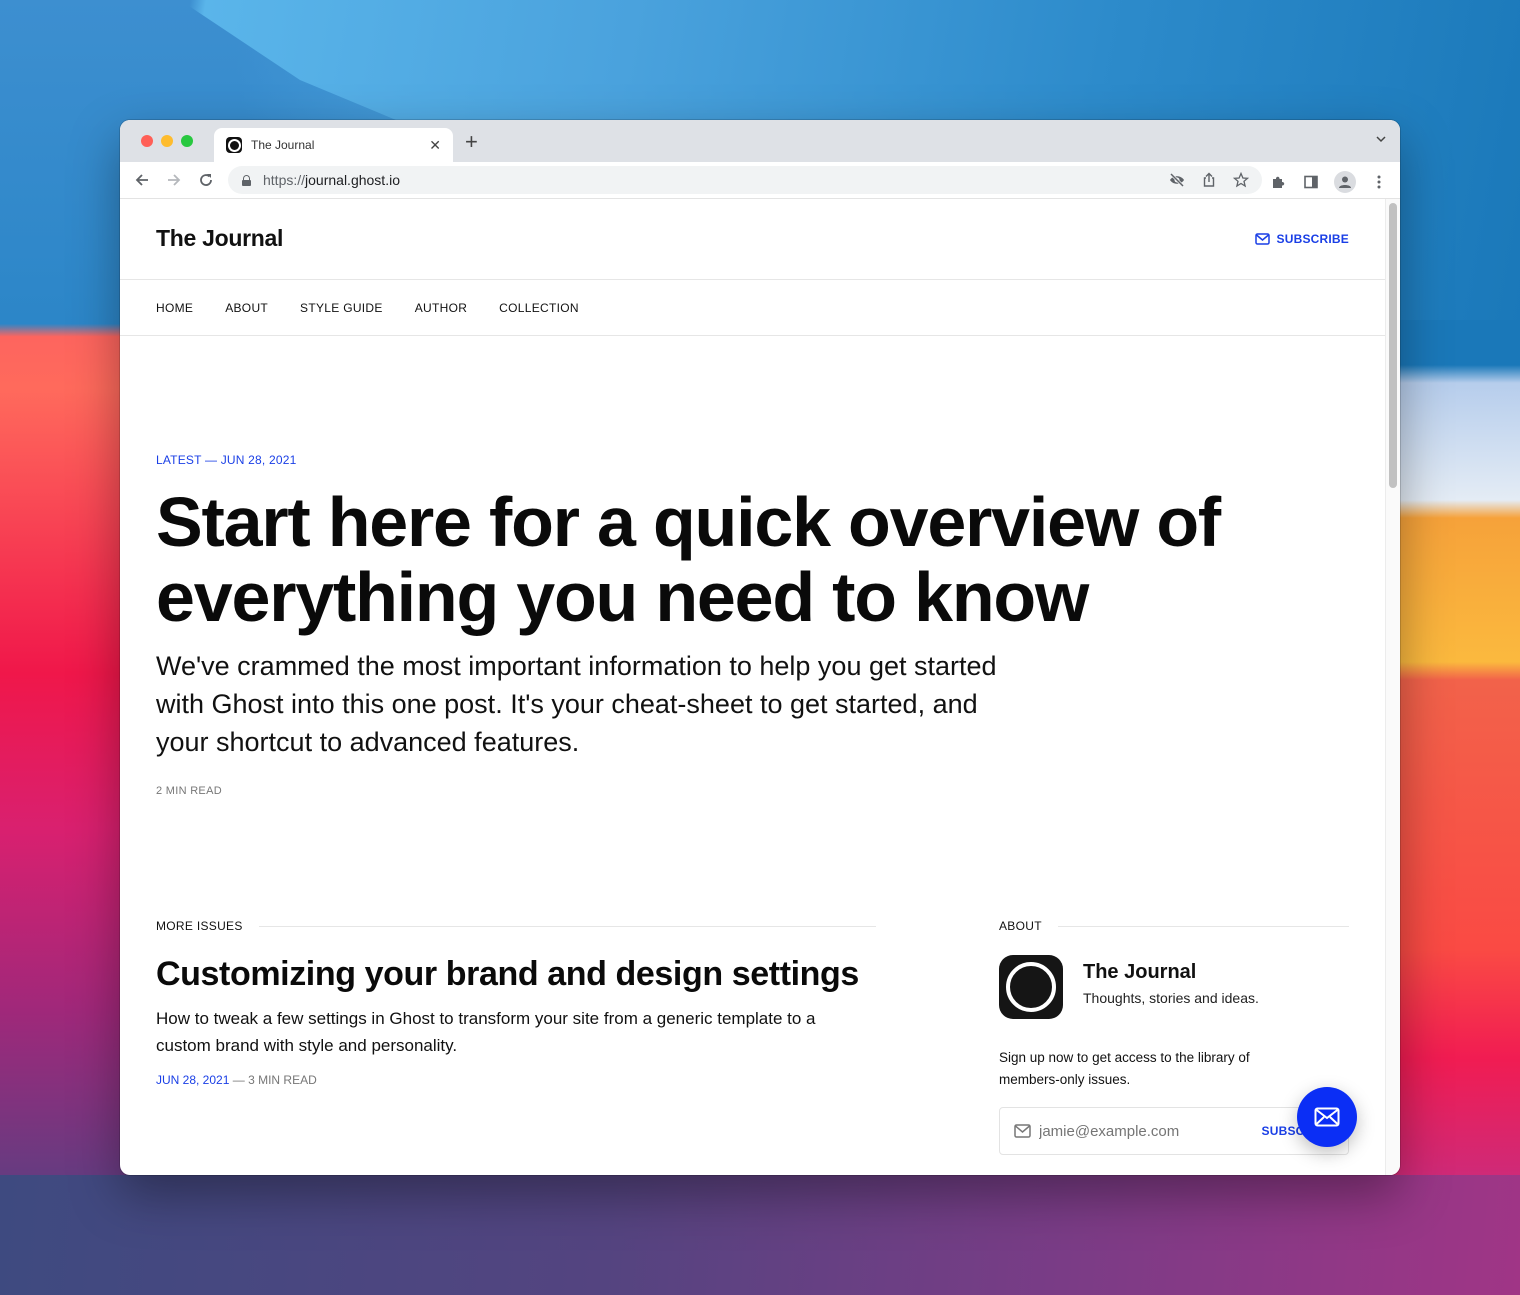 This screenshot has width=1520, height=1295. I want to click on about-heading: ABOUT, so click(1174, 926).